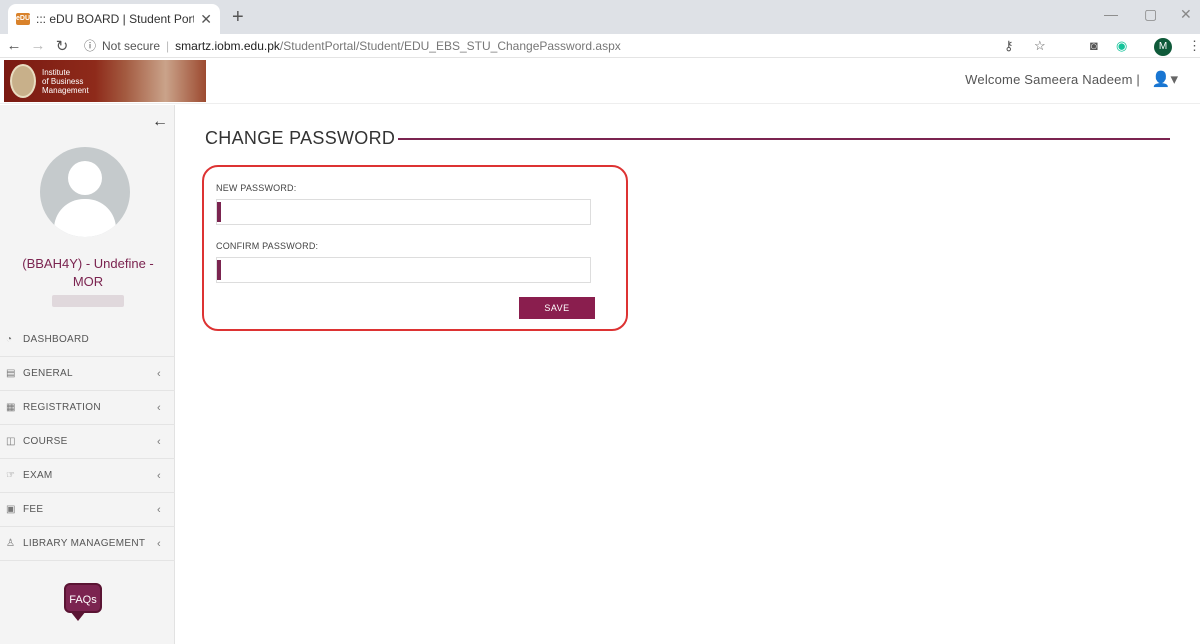  Describe the element at coordinates (1111, 14) in the screenshot. I see `minimize-icon: —` at that location.